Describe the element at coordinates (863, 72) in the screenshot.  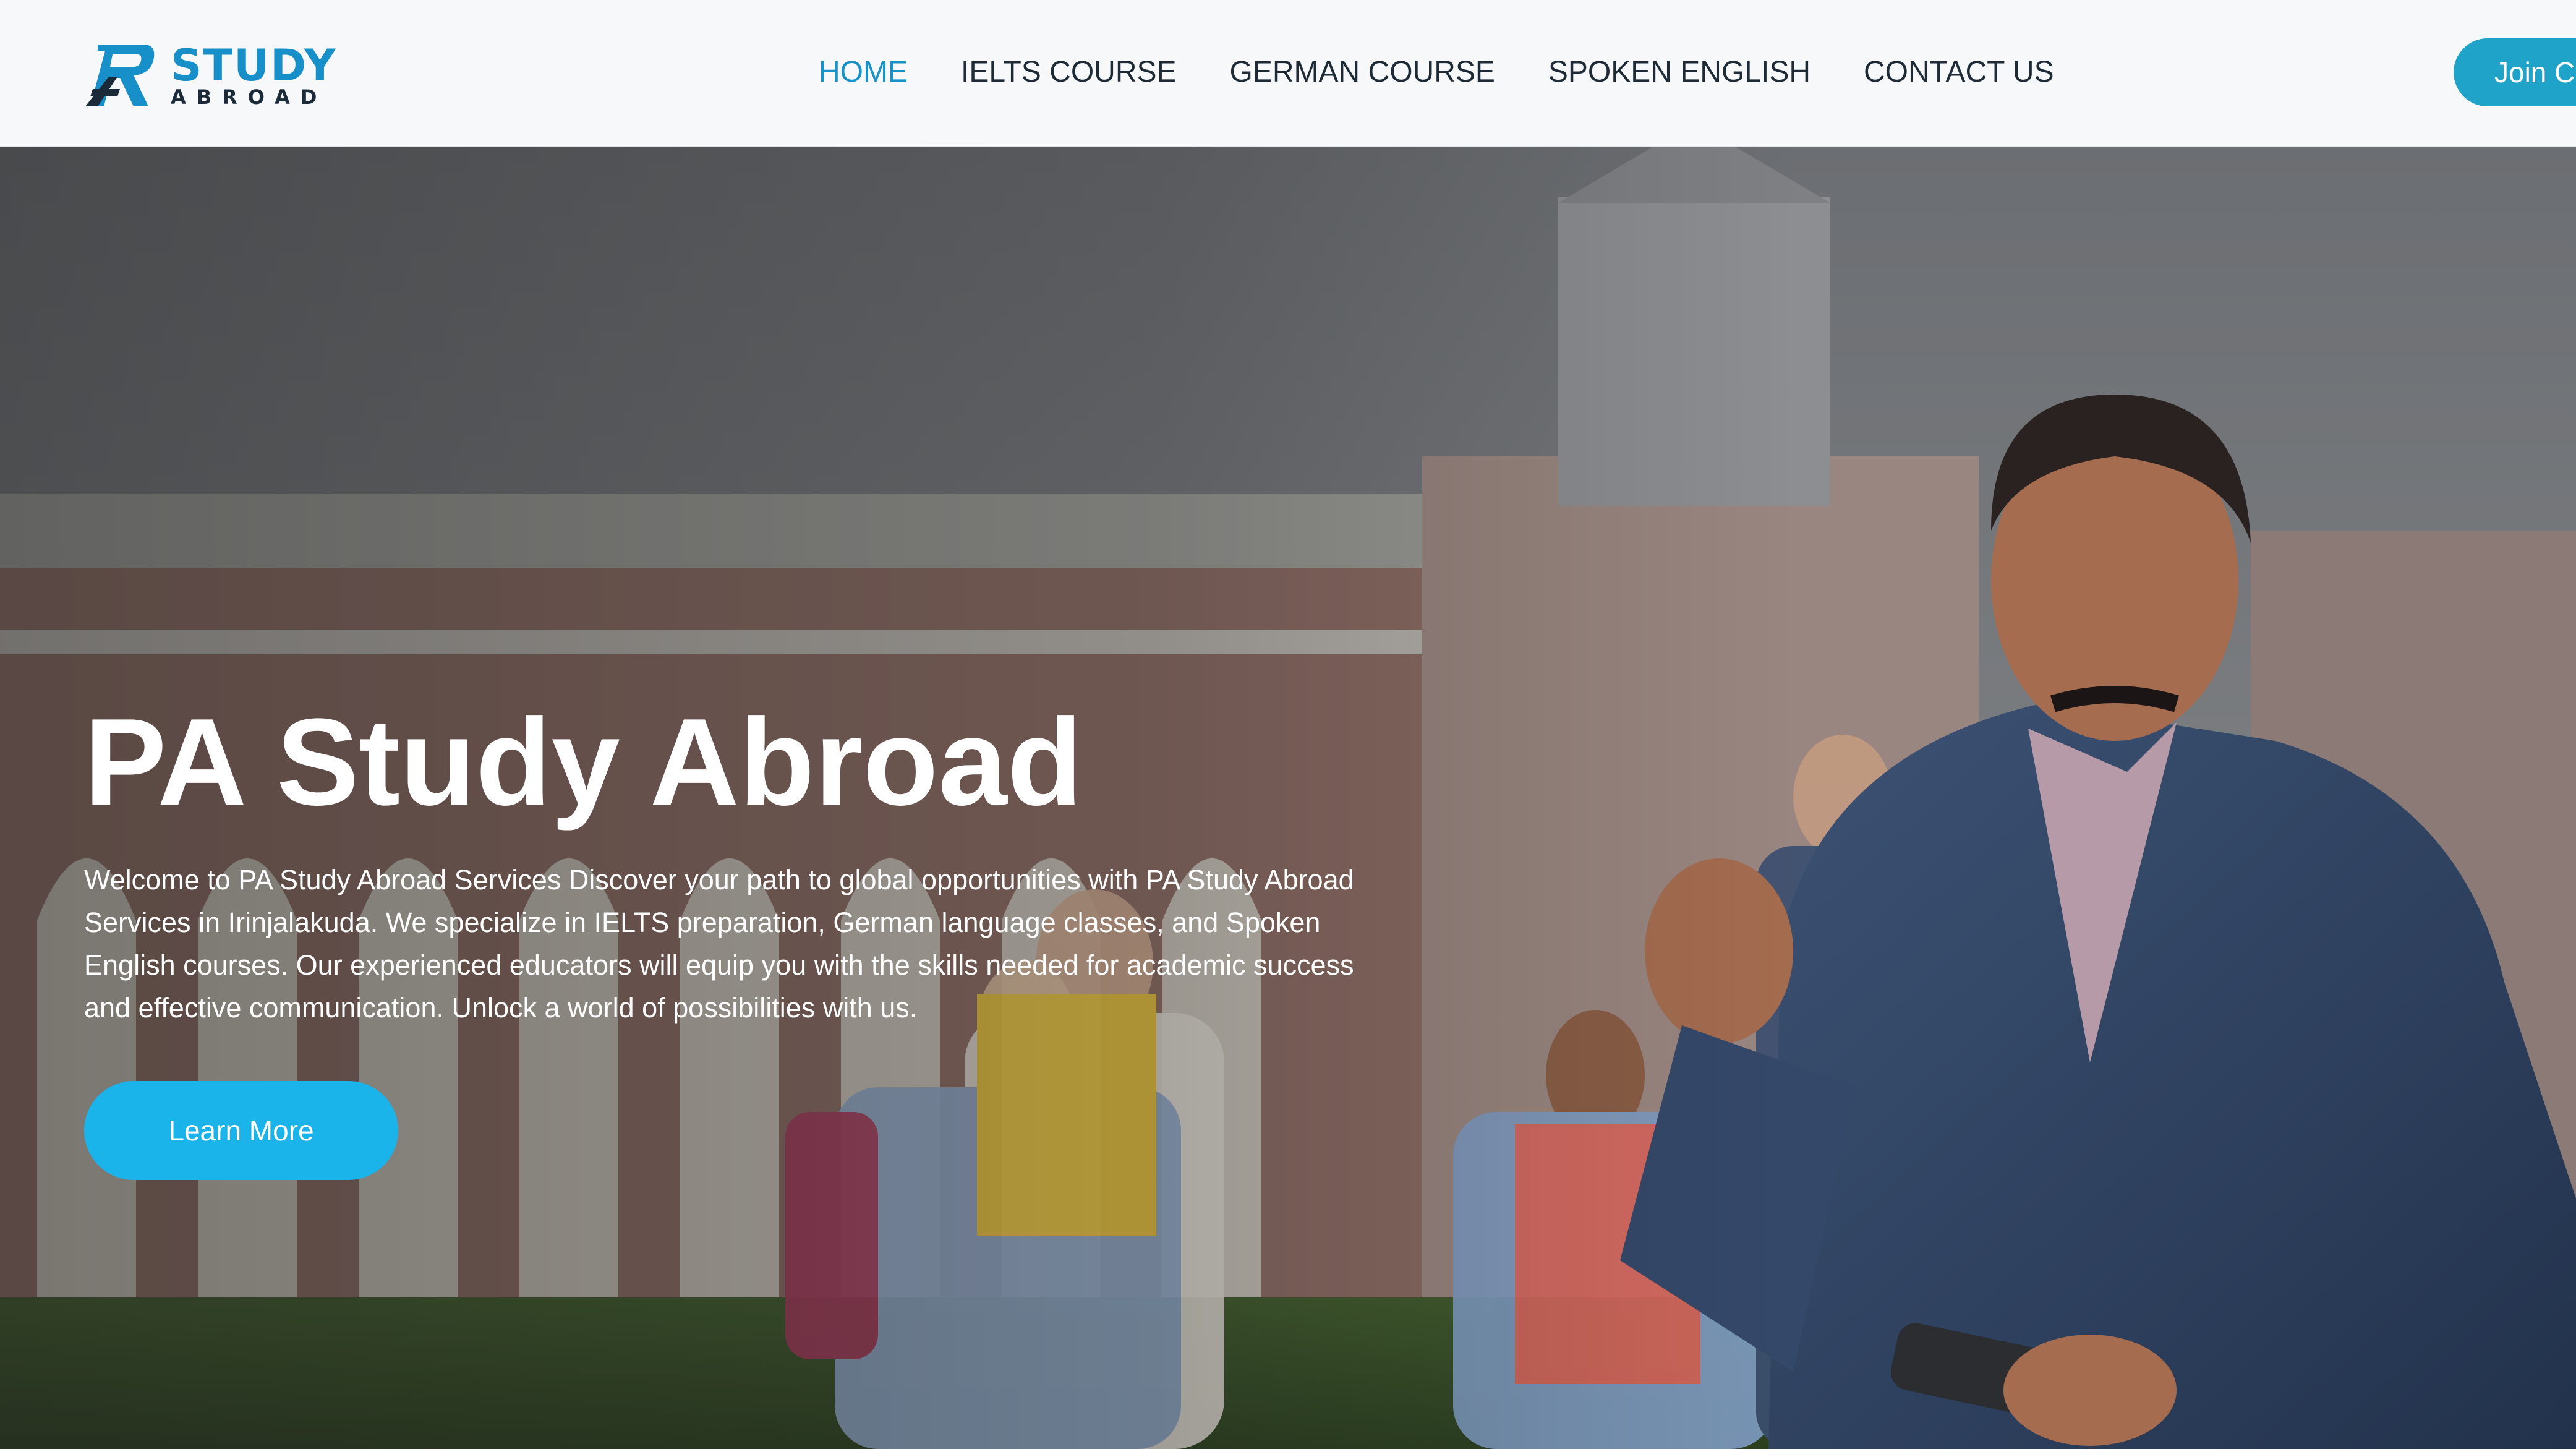
I see `nav-home: HOME` at that location.